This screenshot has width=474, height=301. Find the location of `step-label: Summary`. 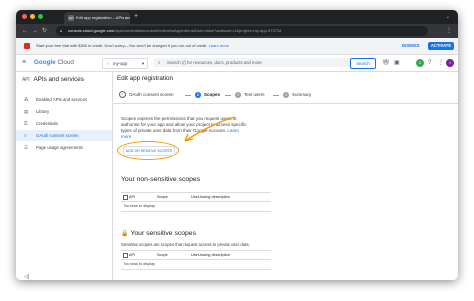

step-label: Summary is located at coordinates (302, 94).